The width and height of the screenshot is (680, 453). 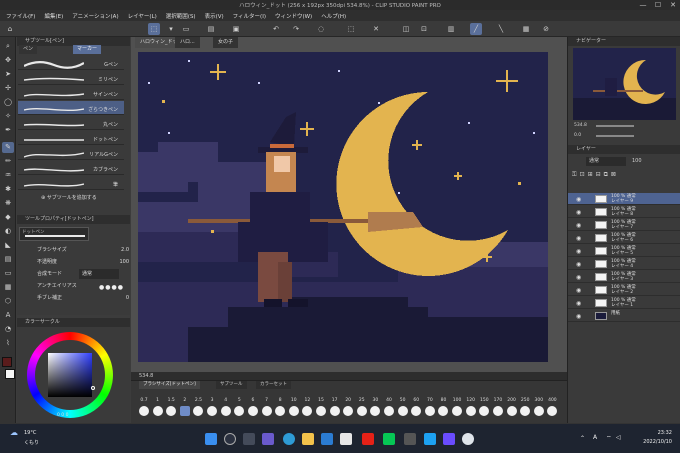 I want to click on move-tool-icon: ✥, so click(x=8, y=60).